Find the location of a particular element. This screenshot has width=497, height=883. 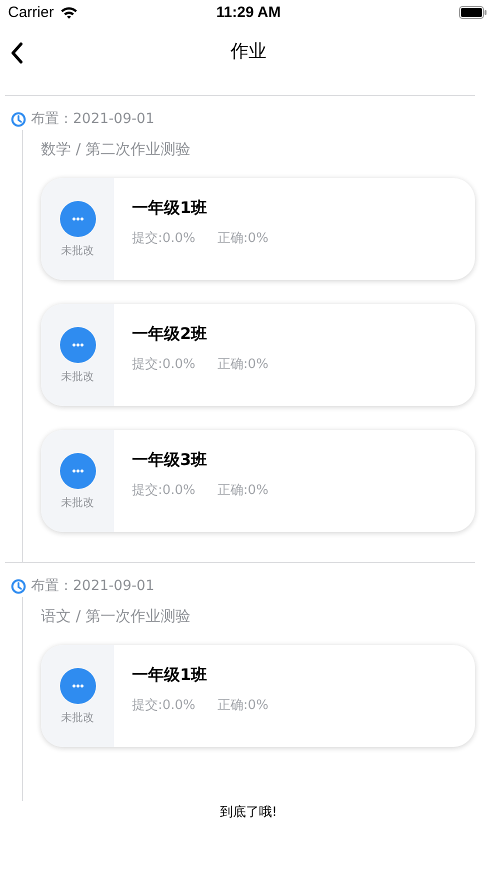

wifi-icon is located at coordinates (69, 12).